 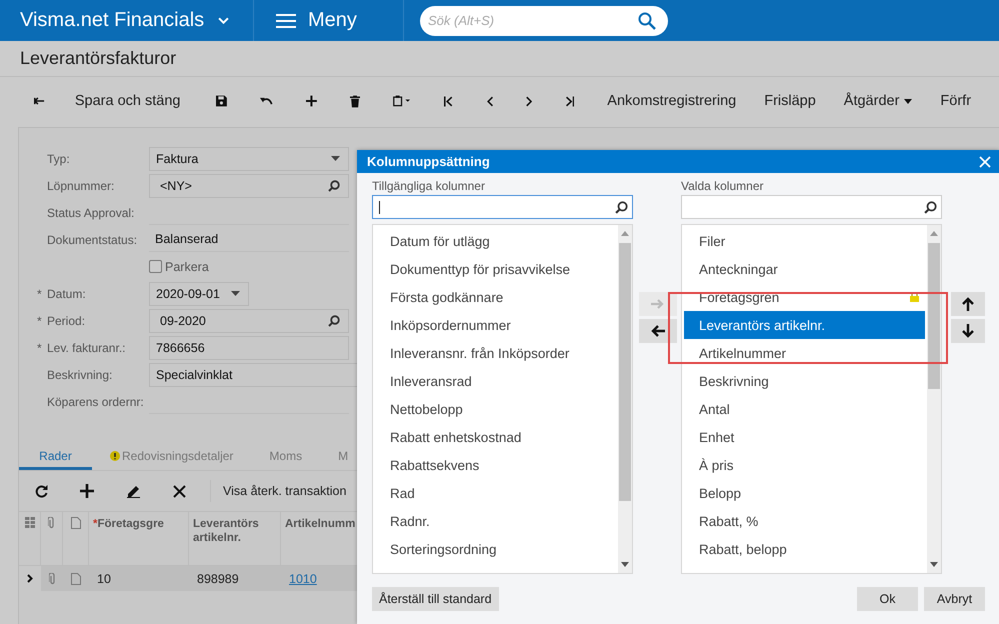 What do you see at coordinates (804, 353) in the screenshot?
I see `list-item: Artikelnummer` at bounding box center [804, 353].